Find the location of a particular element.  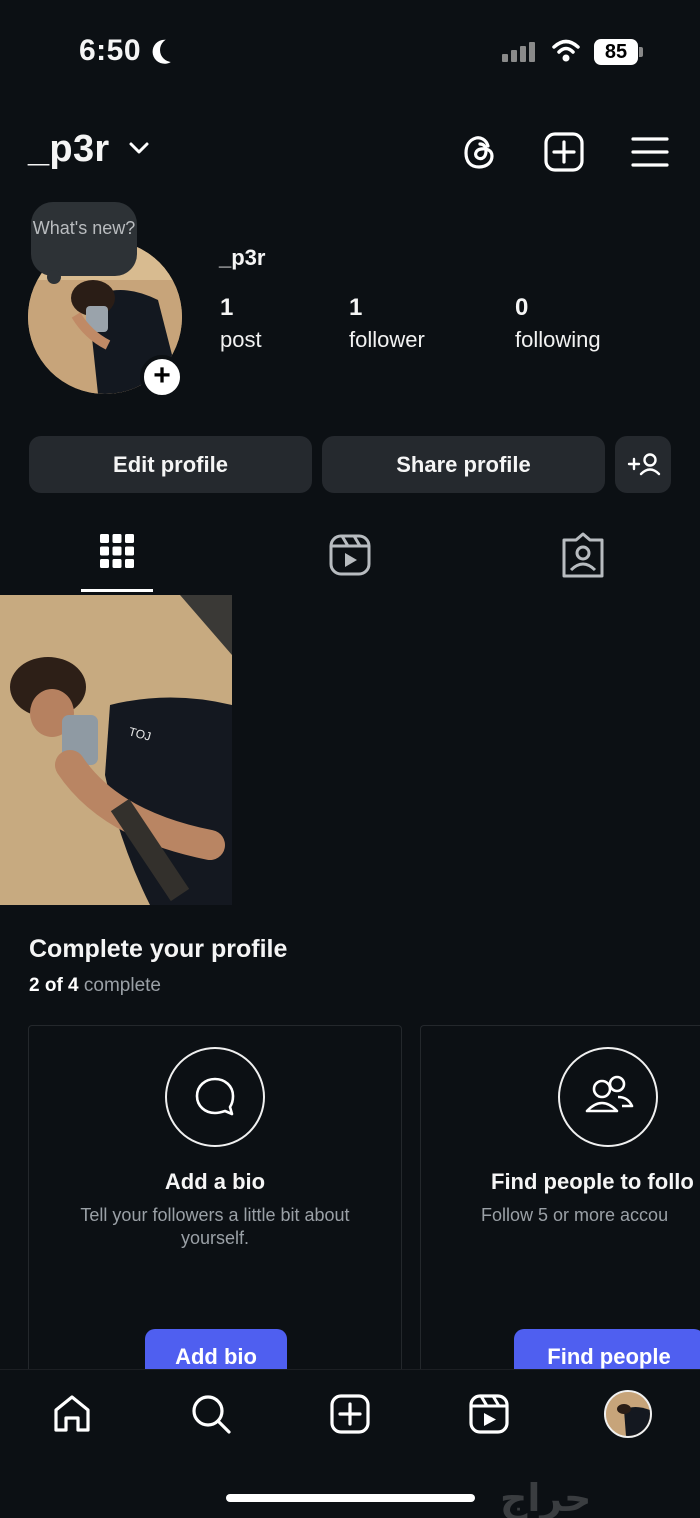

signal-icon is located at coordinates (518, 52).